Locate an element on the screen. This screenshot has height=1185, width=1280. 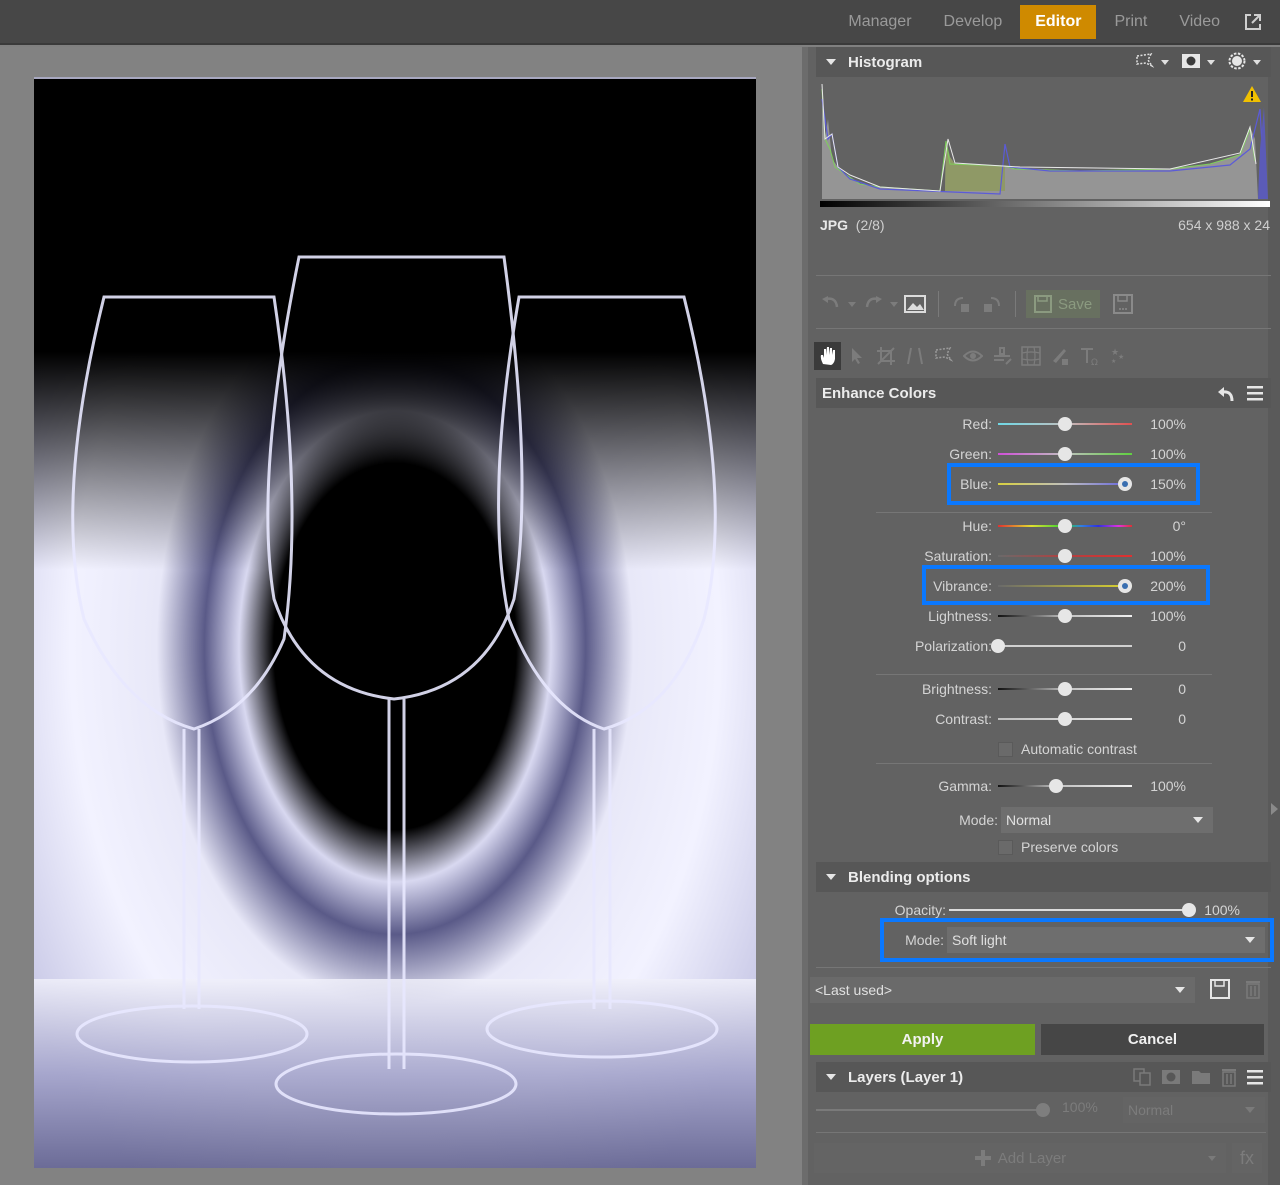
tab-print: Print is located at coordinates (1130, 22).